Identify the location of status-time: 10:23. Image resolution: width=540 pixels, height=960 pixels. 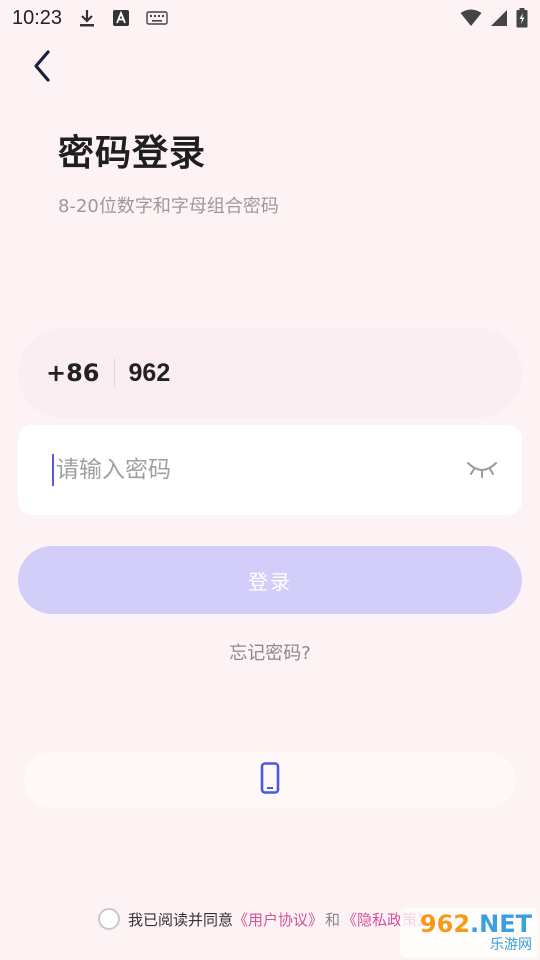
(37, 17).